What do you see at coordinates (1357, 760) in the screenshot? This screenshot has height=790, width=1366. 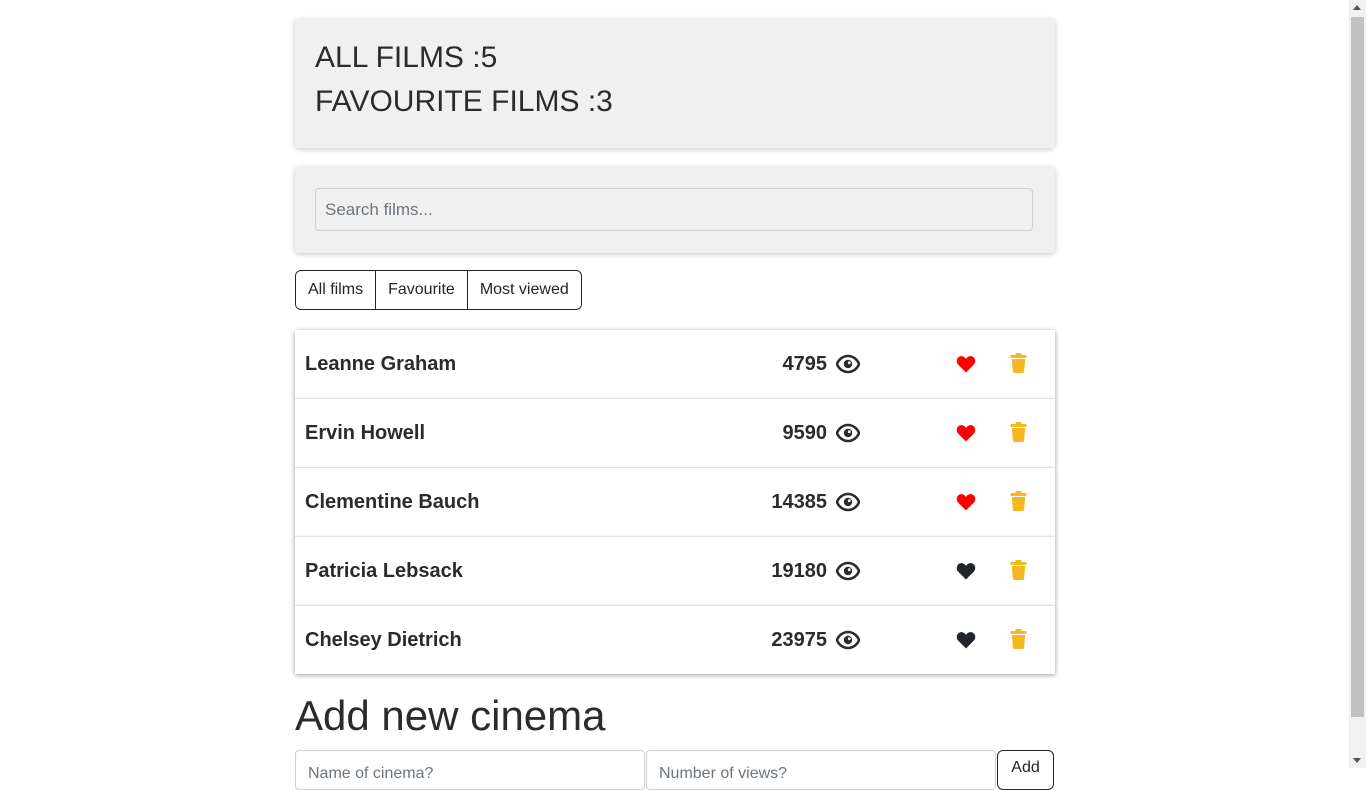 I see `scroll-down-arrow-icon` at bounding box center [1357, 760].